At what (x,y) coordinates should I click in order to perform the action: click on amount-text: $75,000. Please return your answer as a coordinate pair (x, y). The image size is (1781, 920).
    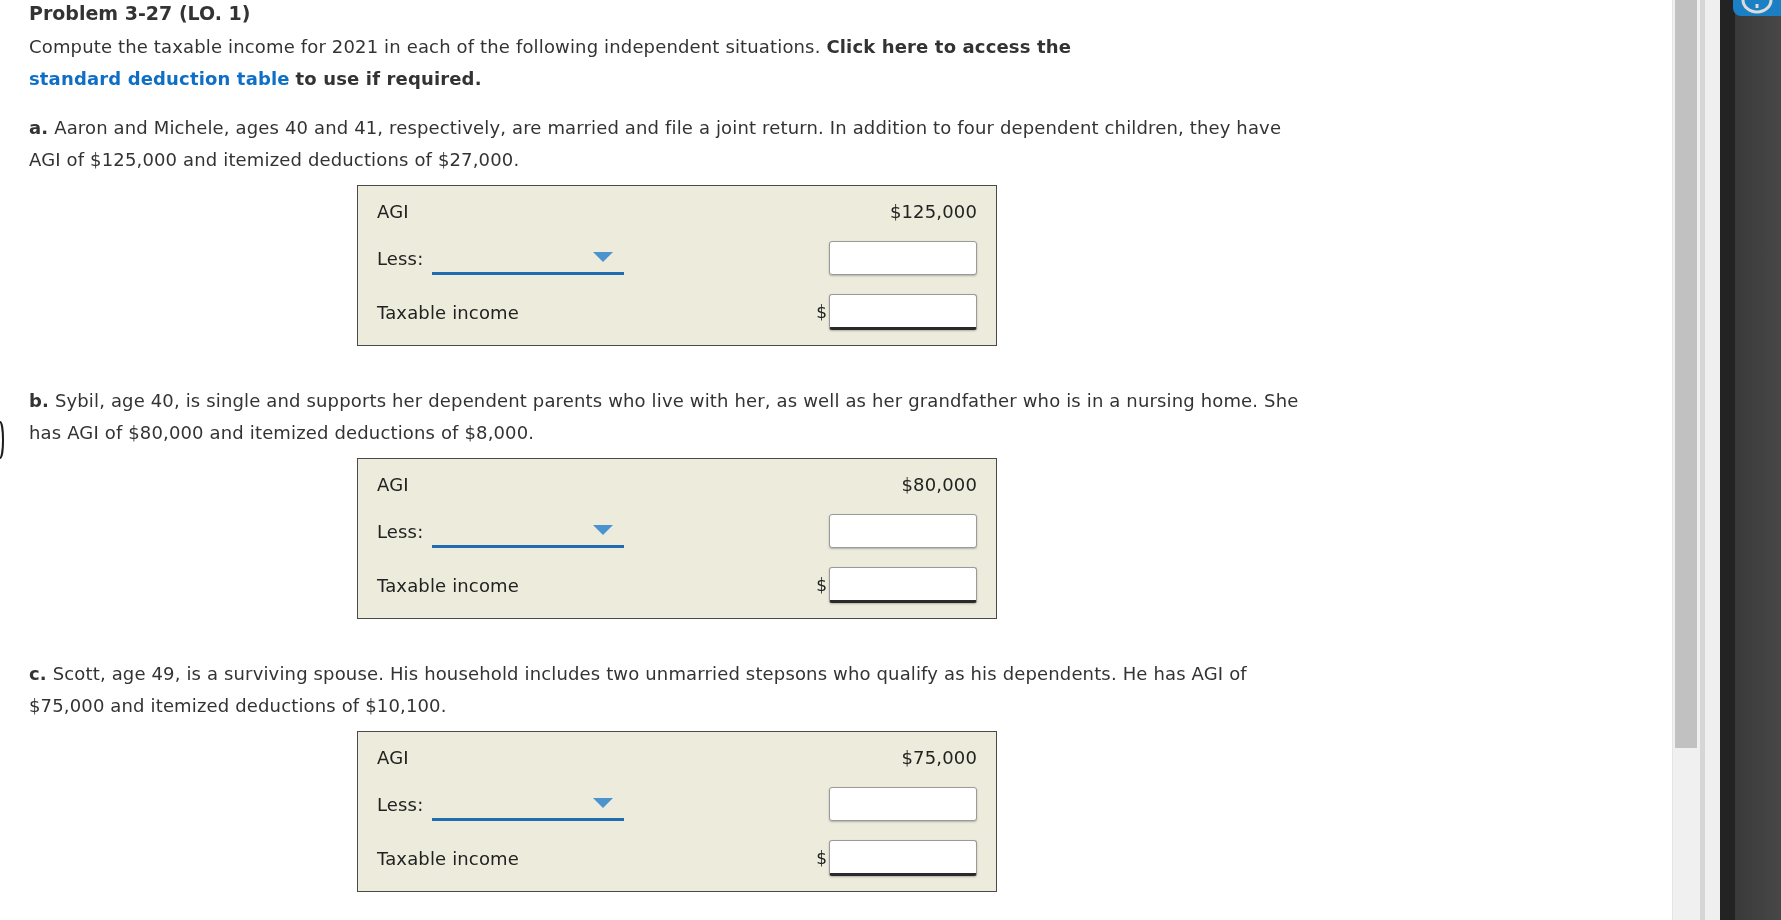
    Looking at the image, I should click on (939, 757).